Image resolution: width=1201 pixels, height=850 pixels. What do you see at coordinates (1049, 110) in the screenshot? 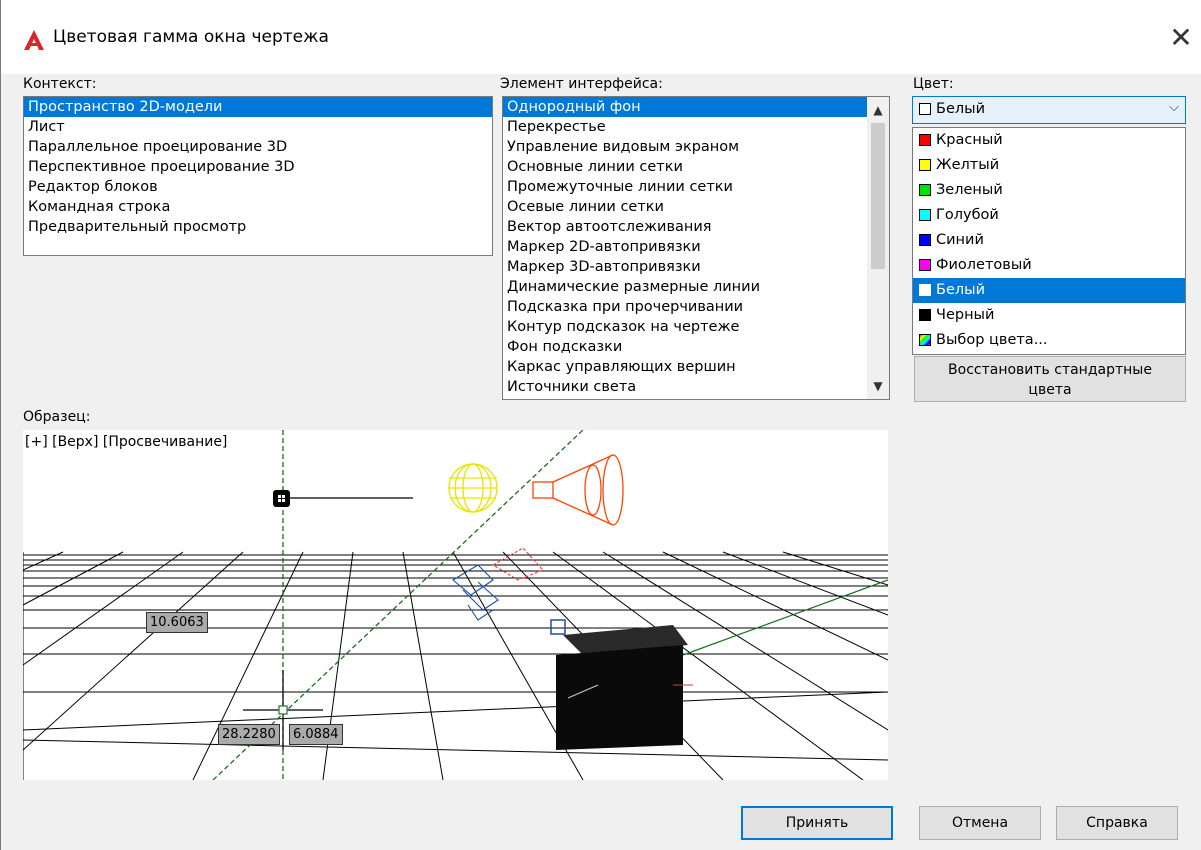
I see `color-select: Белый ⌵` at bounding box center [1049, 110].